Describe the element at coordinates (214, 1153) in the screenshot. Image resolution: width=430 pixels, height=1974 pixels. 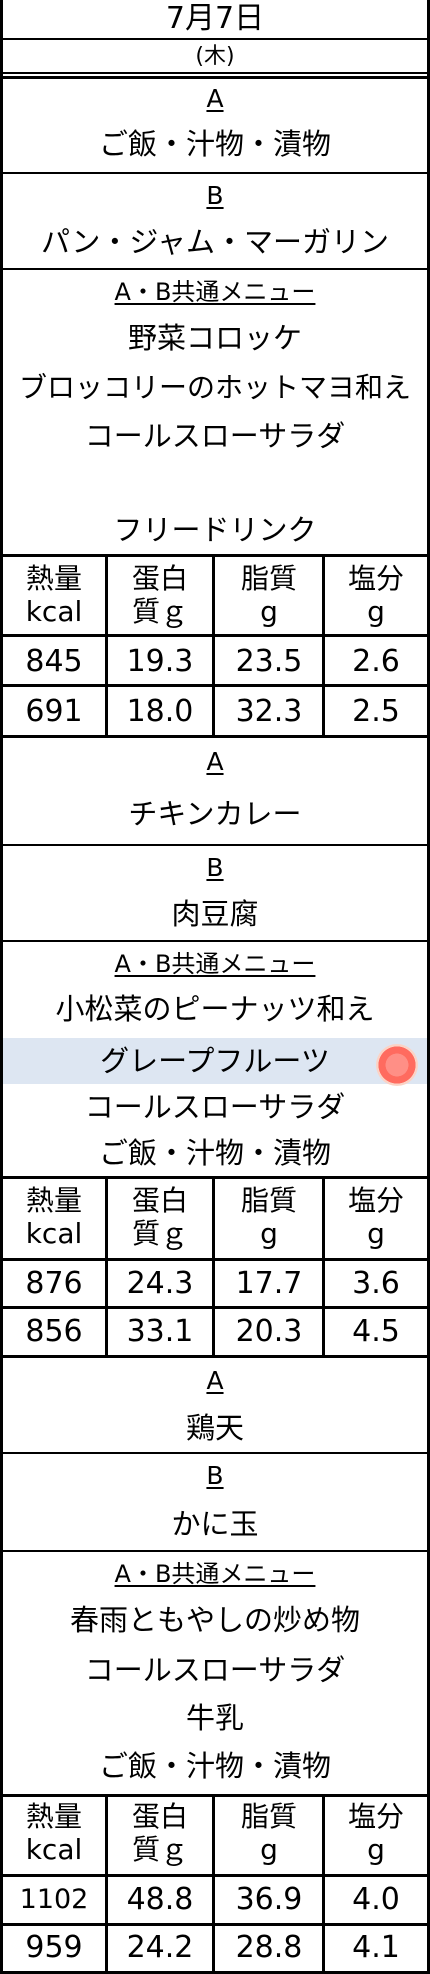
I see `section2-common-item: ご飯・汁物・漬物` at that location.